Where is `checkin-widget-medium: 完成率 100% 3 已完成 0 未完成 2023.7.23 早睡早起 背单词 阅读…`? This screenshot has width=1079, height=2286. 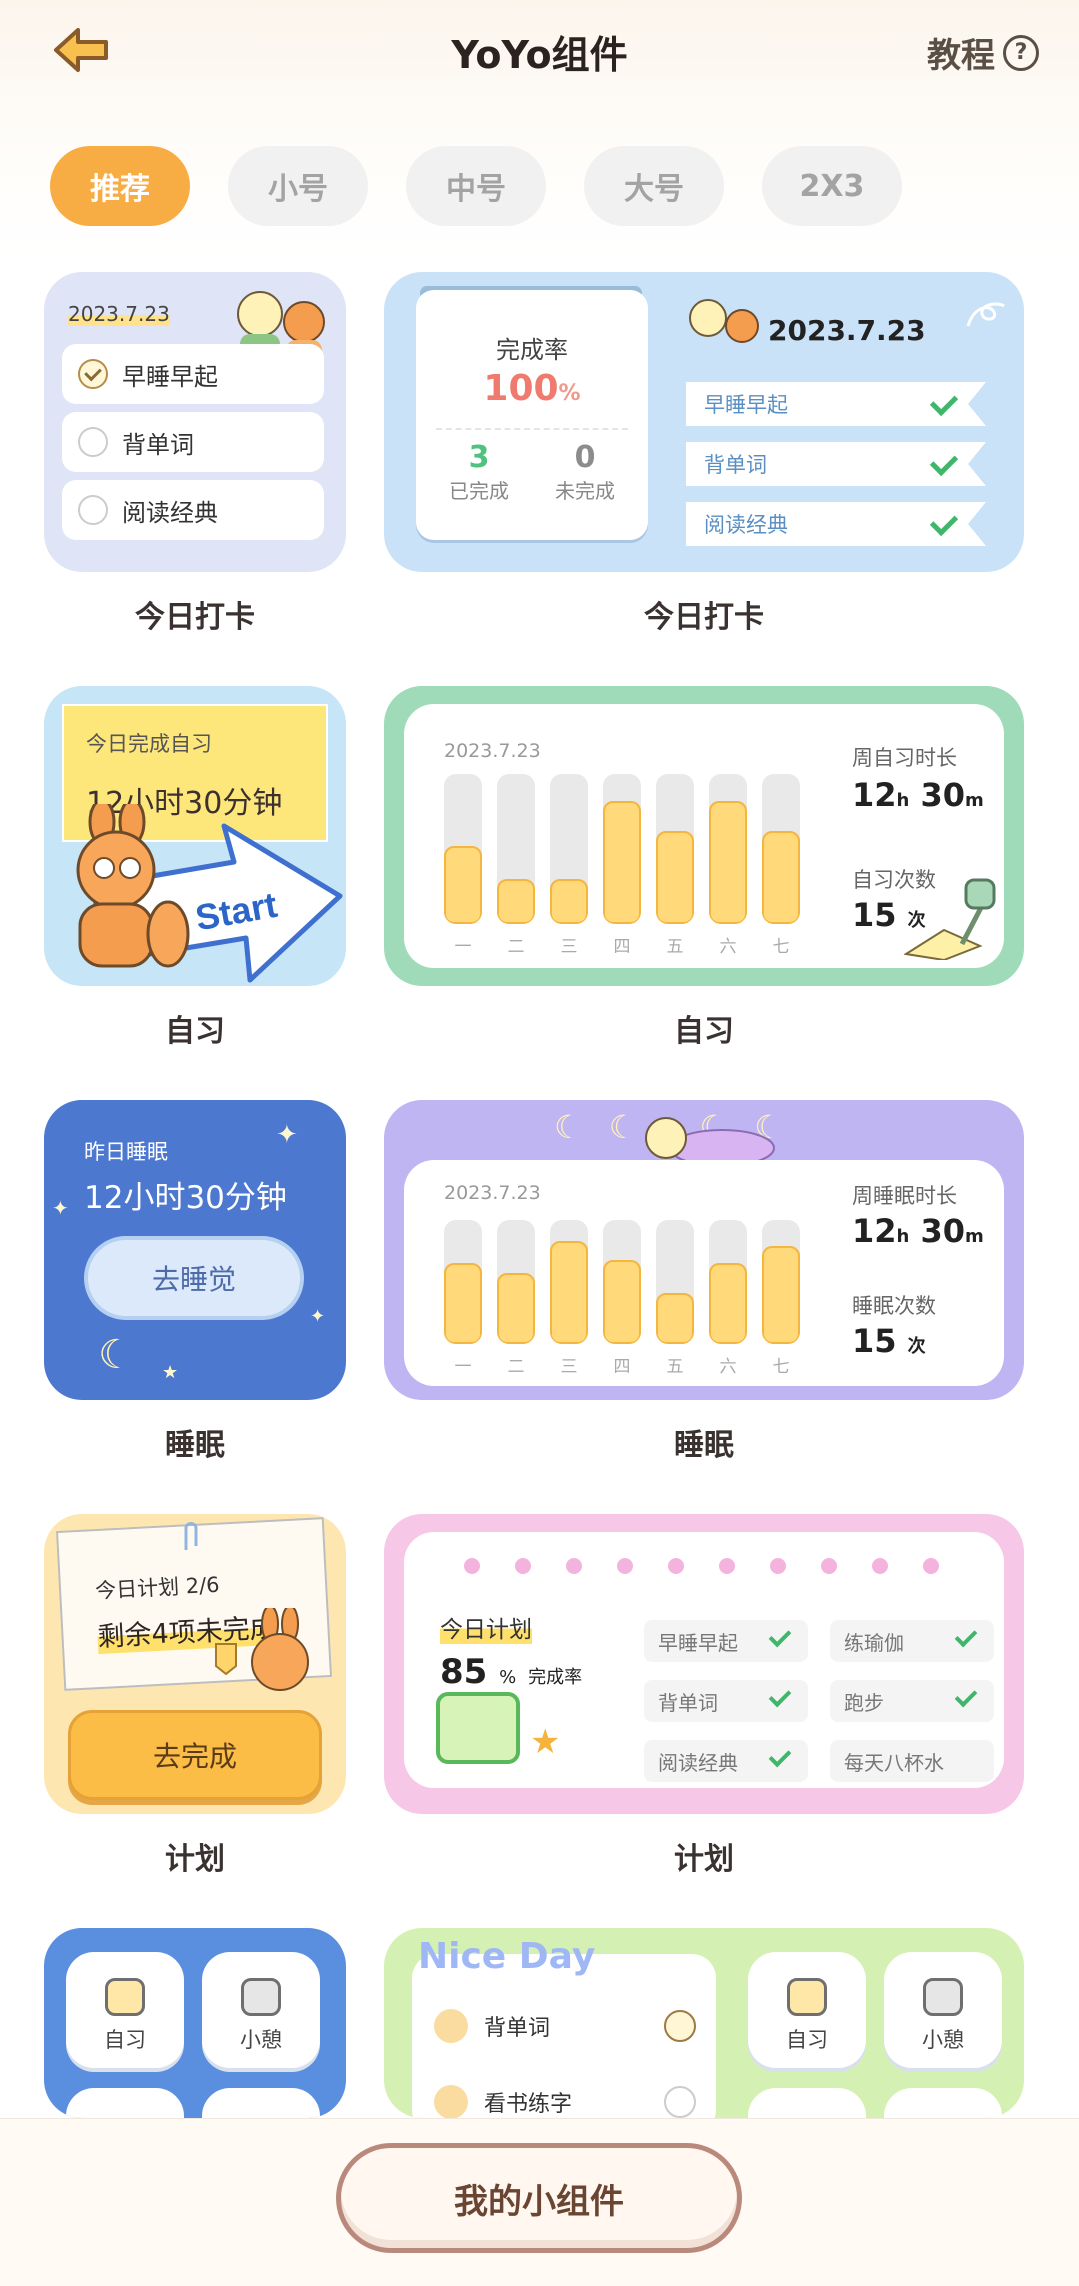 checkin-widget-medium: 完成率 100% 3 已完成 0 未完成 2023.7.23 早睡早起 背单词 阅读… is located at coordinates (704, 422).